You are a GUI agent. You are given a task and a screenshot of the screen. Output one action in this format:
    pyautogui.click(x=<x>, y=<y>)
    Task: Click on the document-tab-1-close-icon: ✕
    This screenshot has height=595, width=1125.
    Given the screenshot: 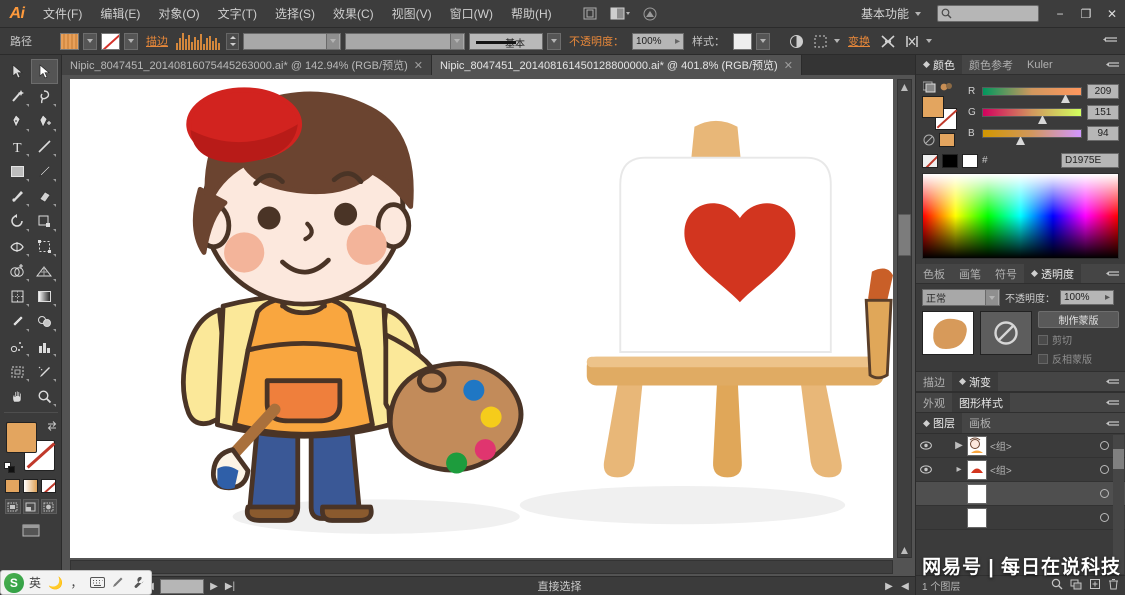 What is the action you would take?
    pyautogui.click(x=418, y=65)
    